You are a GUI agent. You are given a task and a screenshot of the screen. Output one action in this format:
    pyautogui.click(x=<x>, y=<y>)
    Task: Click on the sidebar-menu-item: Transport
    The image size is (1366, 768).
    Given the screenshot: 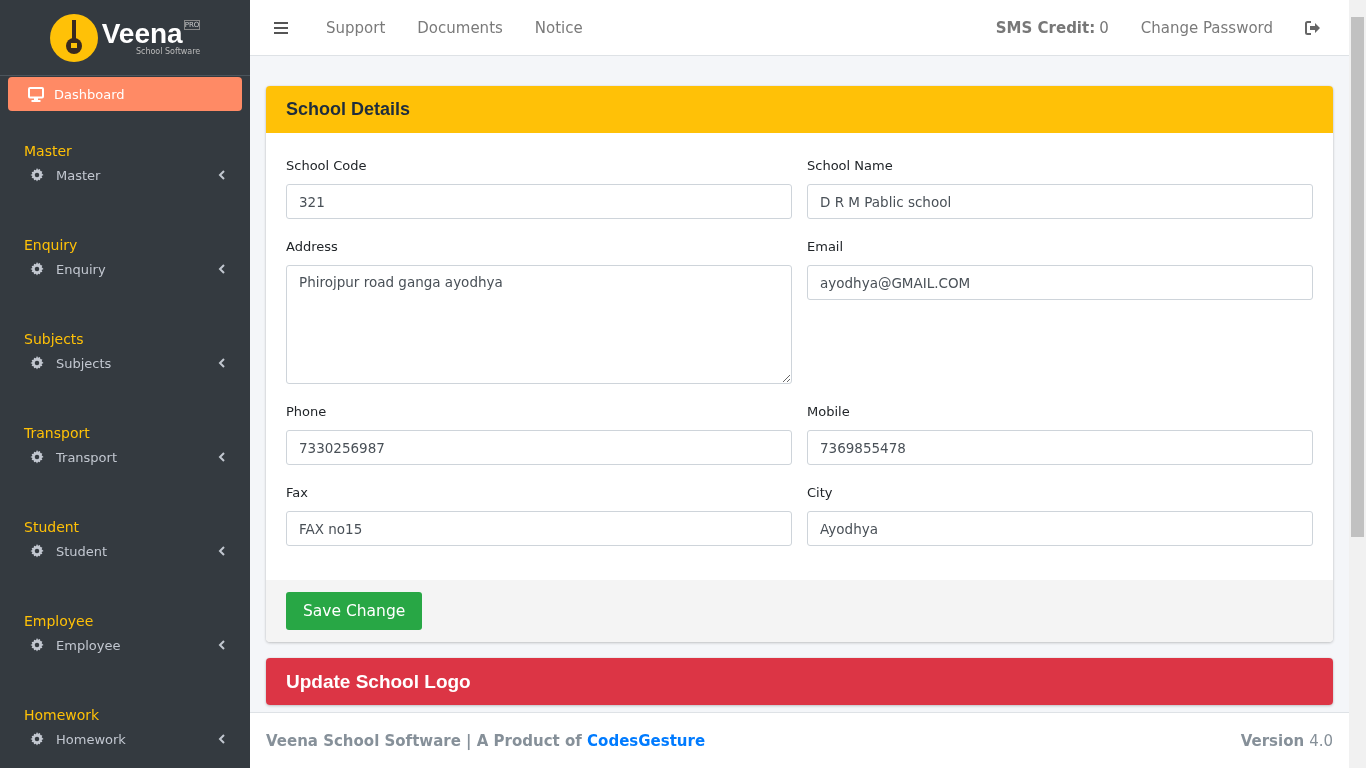 What is the action you would take?
    pyautogui.click(x=125, y=457)
    